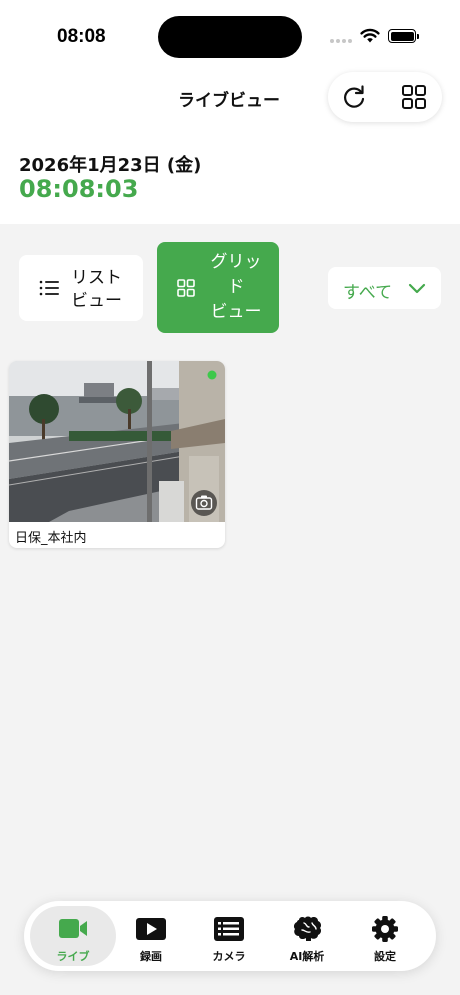  I want to click on grid-view-label: グリッ ド ビュー, so click(236, 287).